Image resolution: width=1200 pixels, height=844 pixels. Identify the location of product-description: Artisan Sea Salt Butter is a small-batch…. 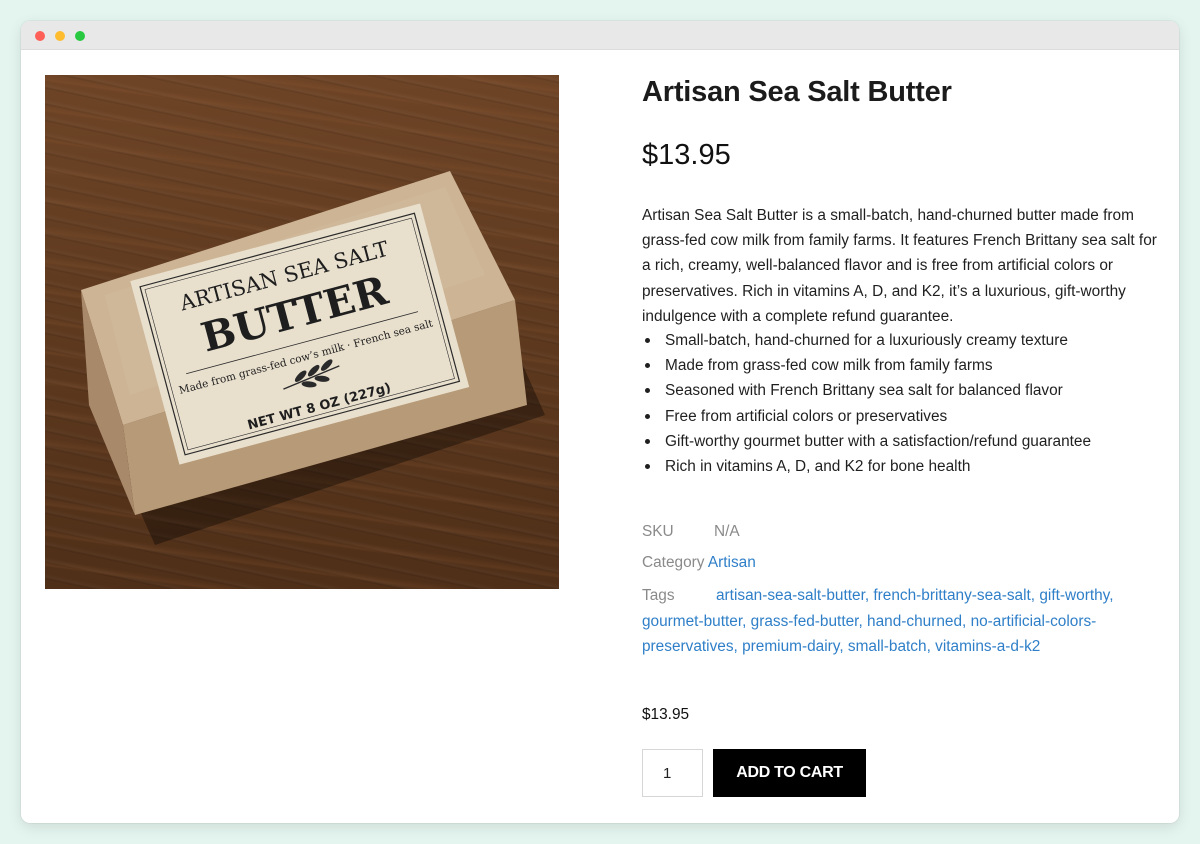
(899, 266).